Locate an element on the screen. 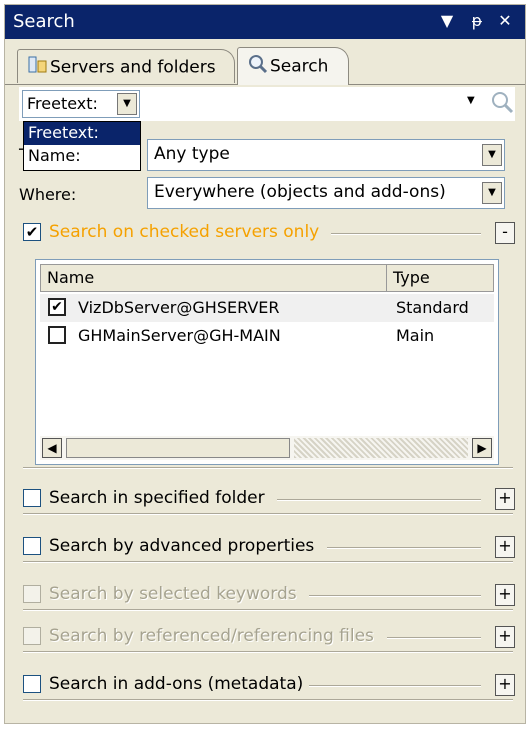  option-freetext: Freetext: is located at coordinates (82, 133).